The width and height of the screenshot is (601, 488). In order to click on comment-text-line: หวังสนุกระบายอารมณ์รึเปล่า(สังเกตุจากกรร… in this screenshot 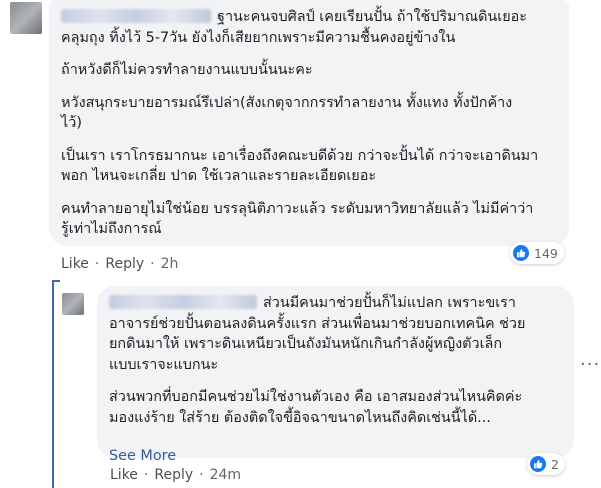, I will do `click(287, 102)`.